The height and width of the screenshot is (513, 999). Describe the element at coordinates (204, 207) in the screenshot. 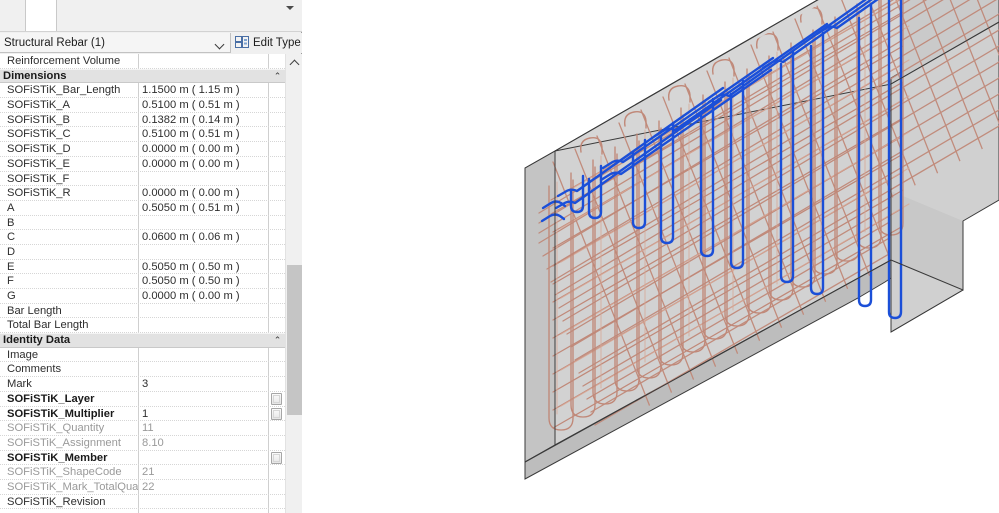

I see `property-value: 0.5050 m ( 0.51 m )` at that location.